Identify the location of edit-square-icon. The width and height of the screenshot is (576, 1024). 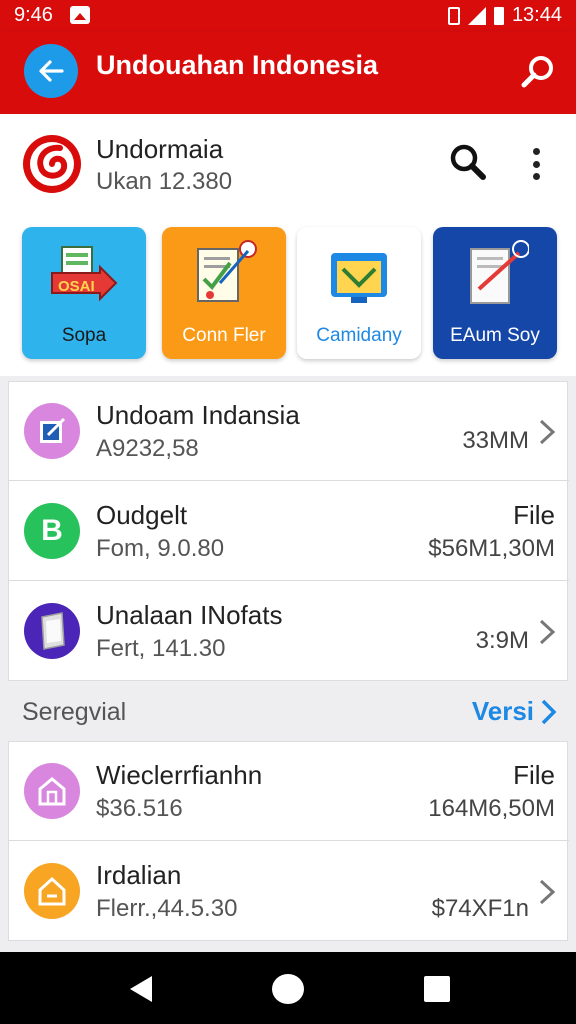
(52, 431).